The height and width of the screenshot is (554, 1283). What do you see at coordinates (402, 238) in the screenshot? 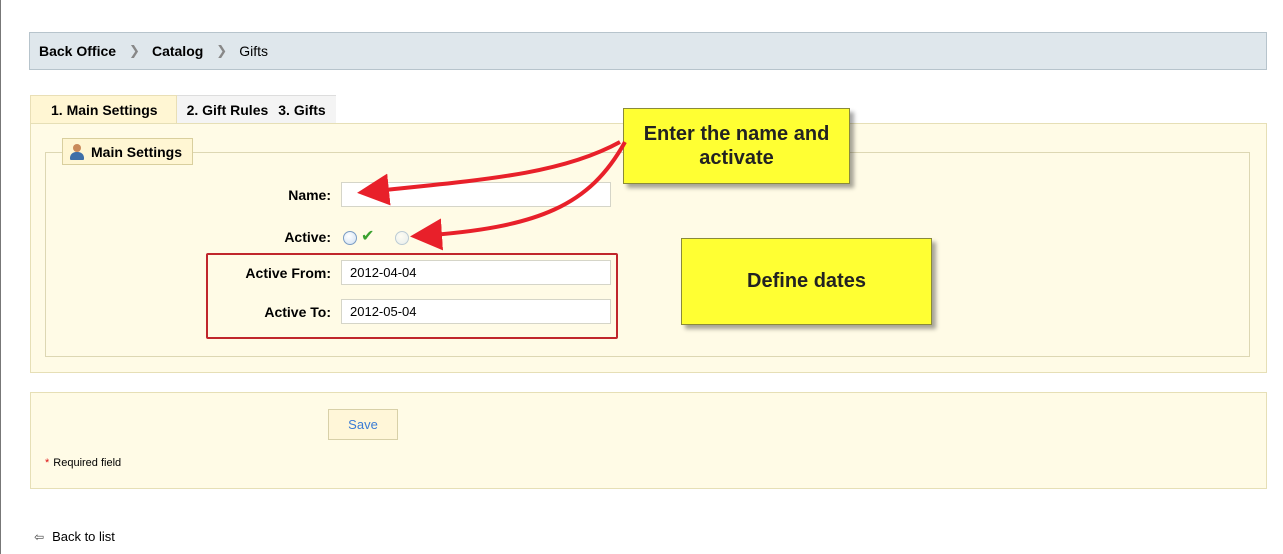
I see `inactive-radio-button` at bounding box center [402, 238].